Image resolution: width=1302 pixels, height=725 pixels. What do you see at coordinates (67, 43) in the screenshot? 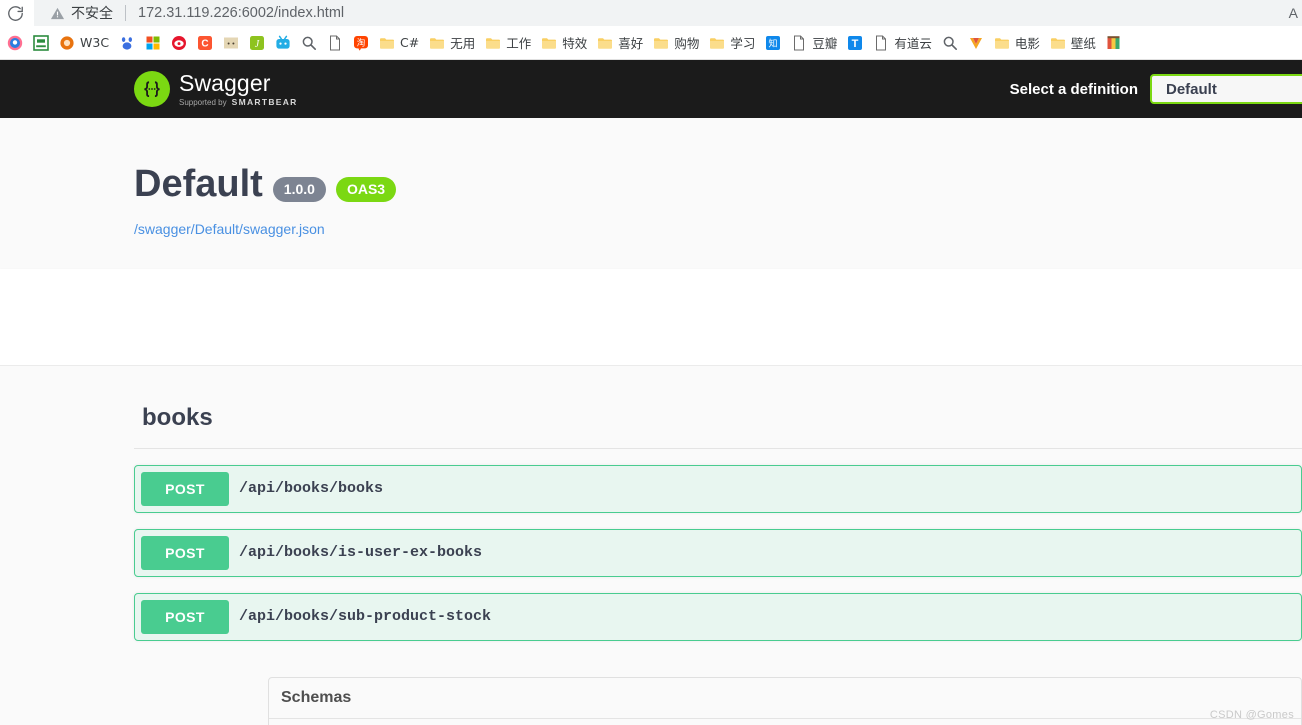
I see `w3c-icon` at bounding box center [67, 43].